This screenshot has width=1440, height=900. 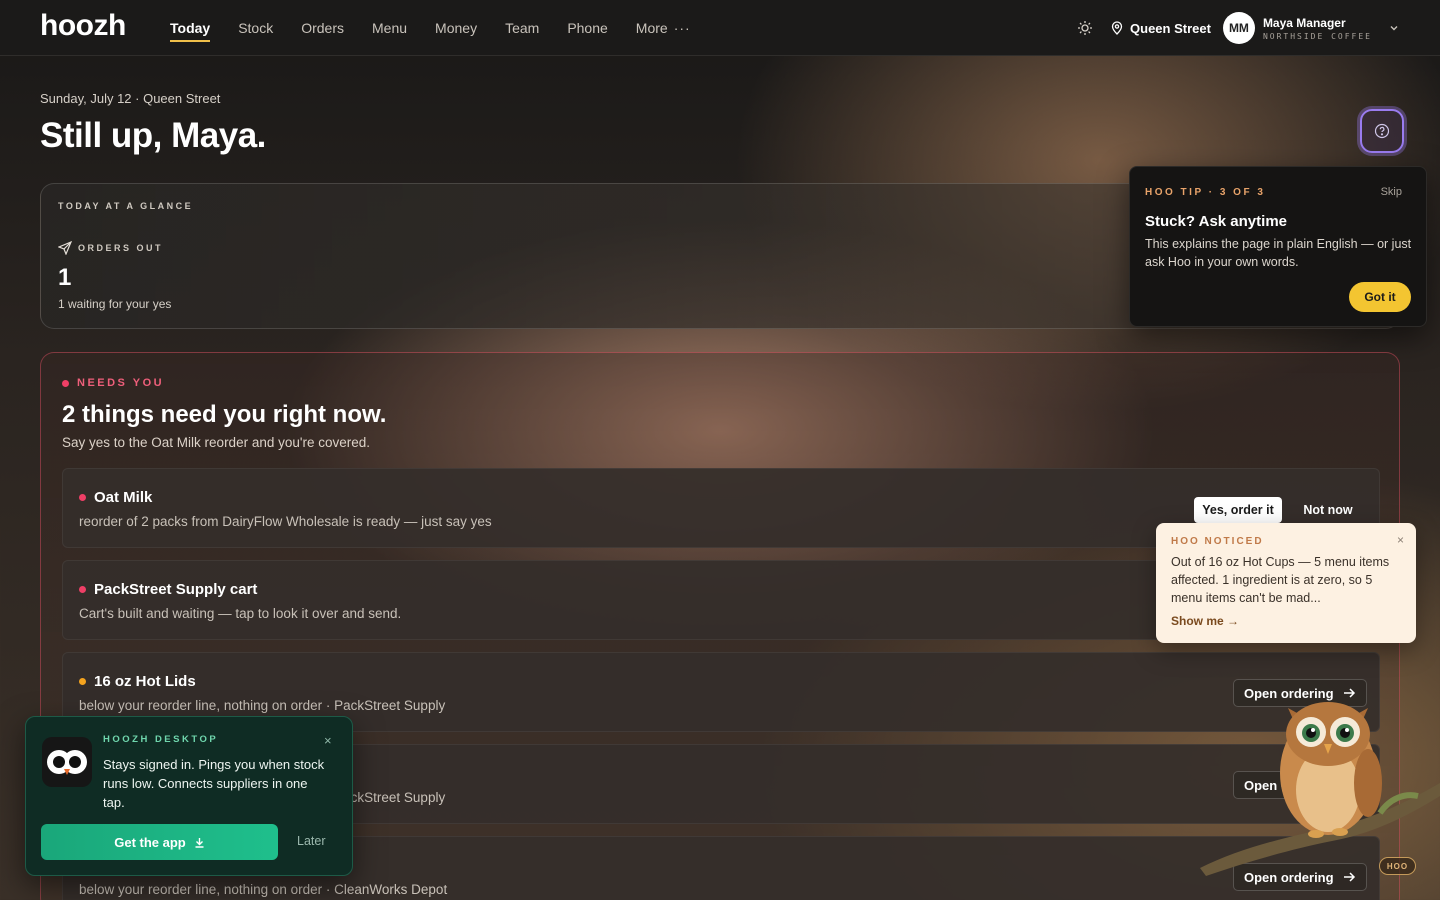 I want to click on tip-got-it-button: Got it, so click(x=1380, y=297).